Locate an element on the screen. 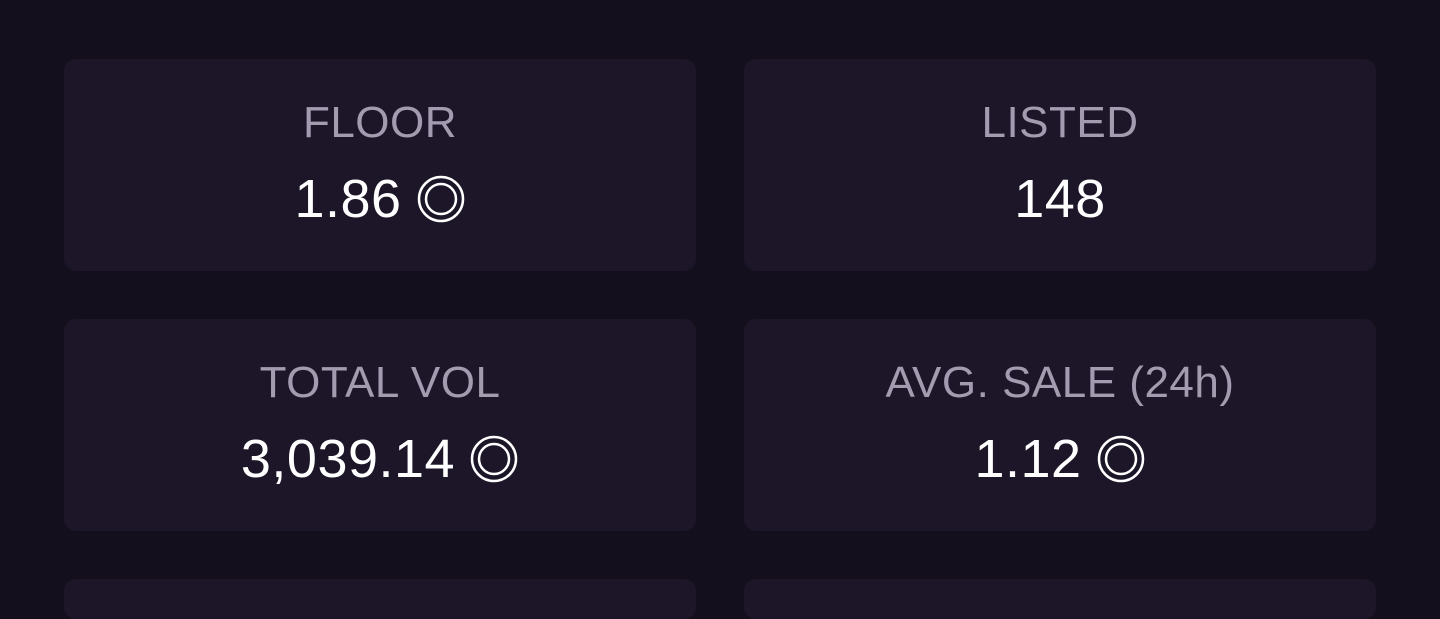  stat-value: 3,039.14 is located at coordinates (348, 459).